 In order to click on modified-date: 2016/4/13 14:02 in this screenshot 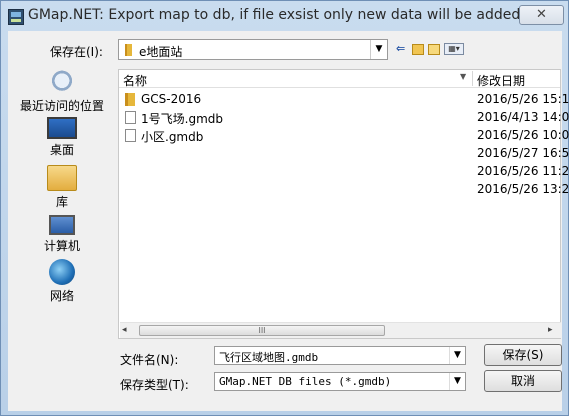, I will do `click(523, 117)`.